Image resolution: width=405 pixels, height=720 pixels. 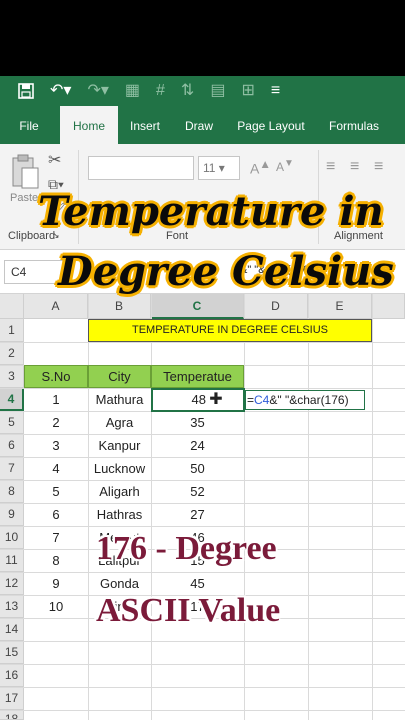 I want to click on cell-sno: 9, so click(x=56, y=583).